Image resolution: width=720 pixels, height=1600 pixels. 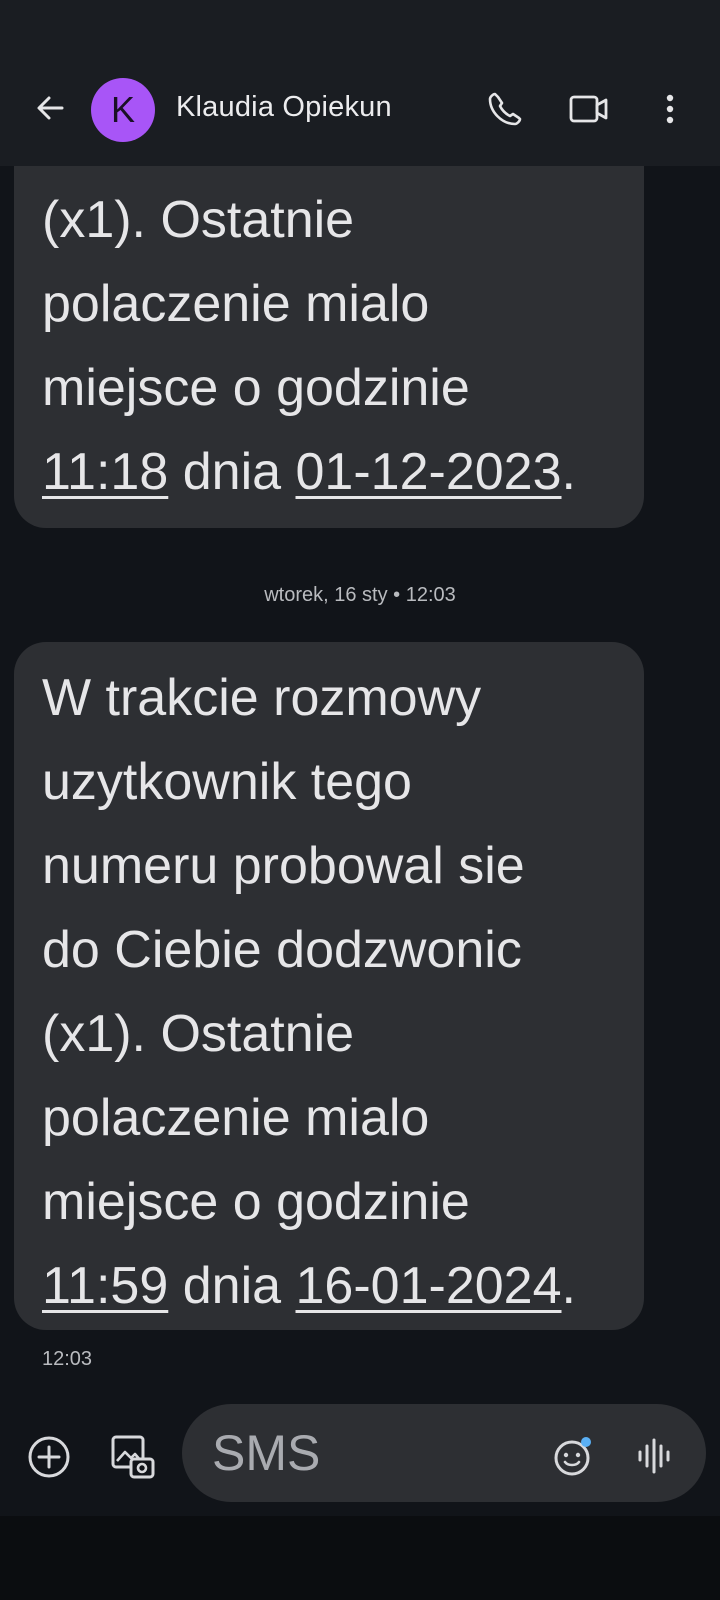 I want to click on composer, so click(x=360, y=1458).